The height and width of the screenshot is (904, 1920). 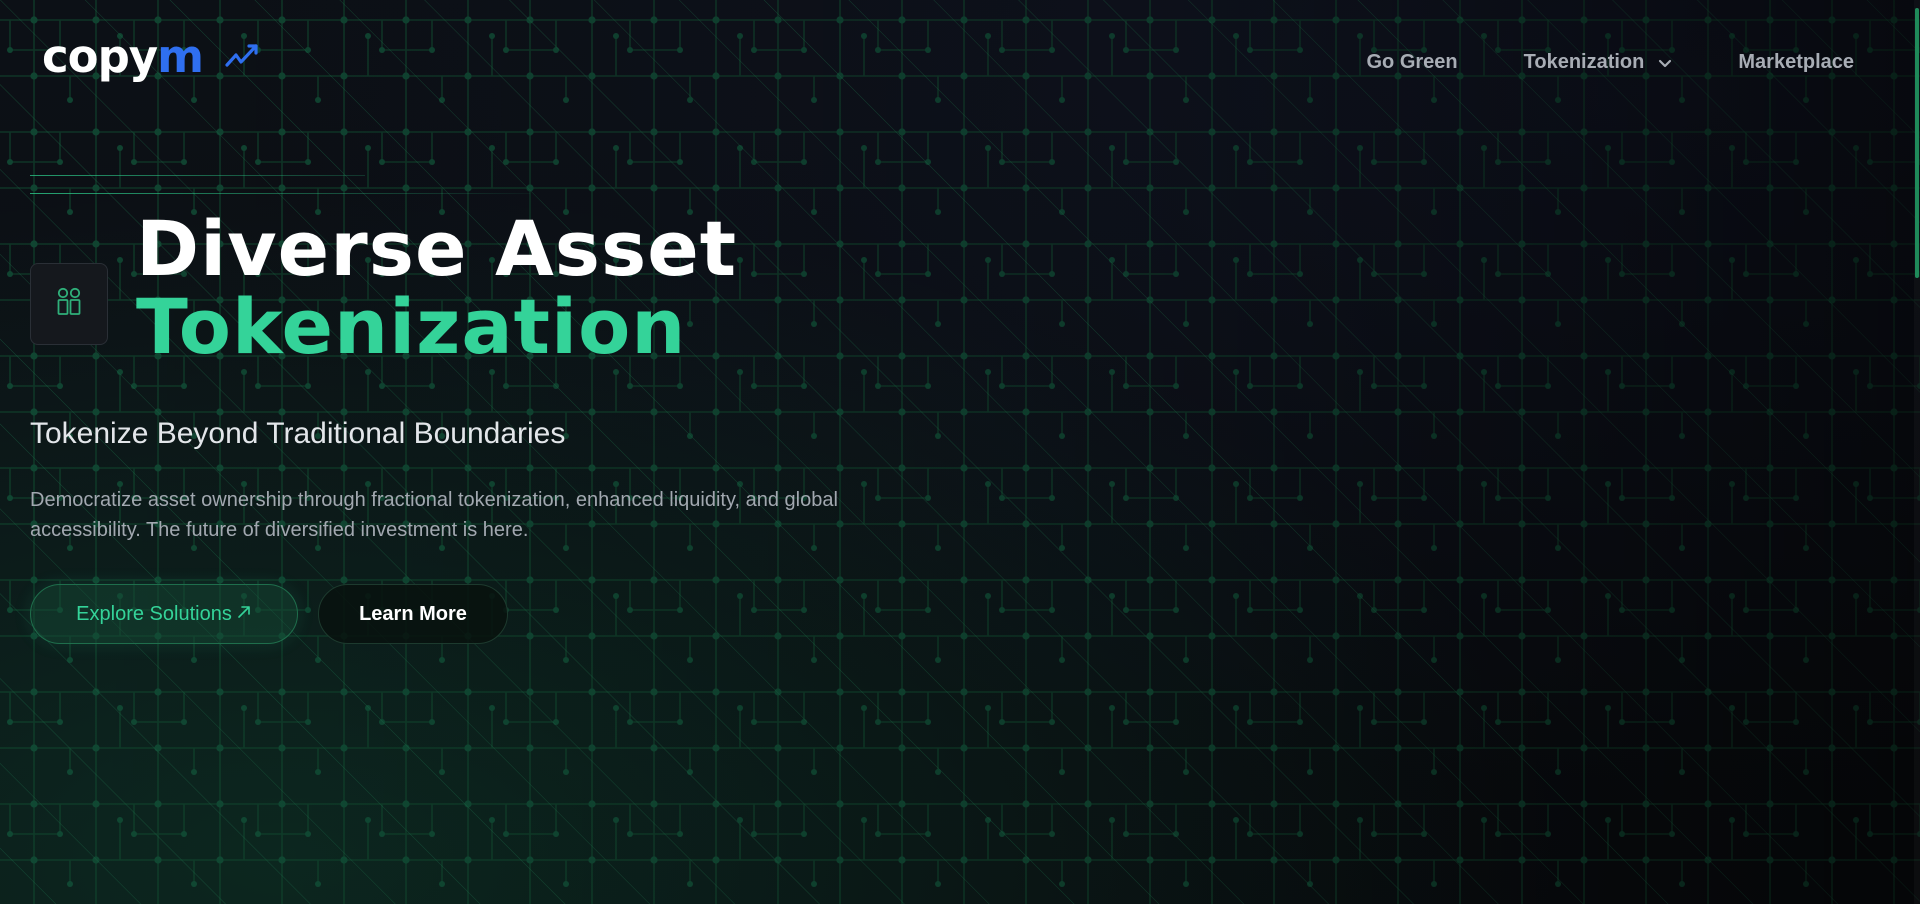 I want to click on brand-logo: copym, so click(x=150, y=56).